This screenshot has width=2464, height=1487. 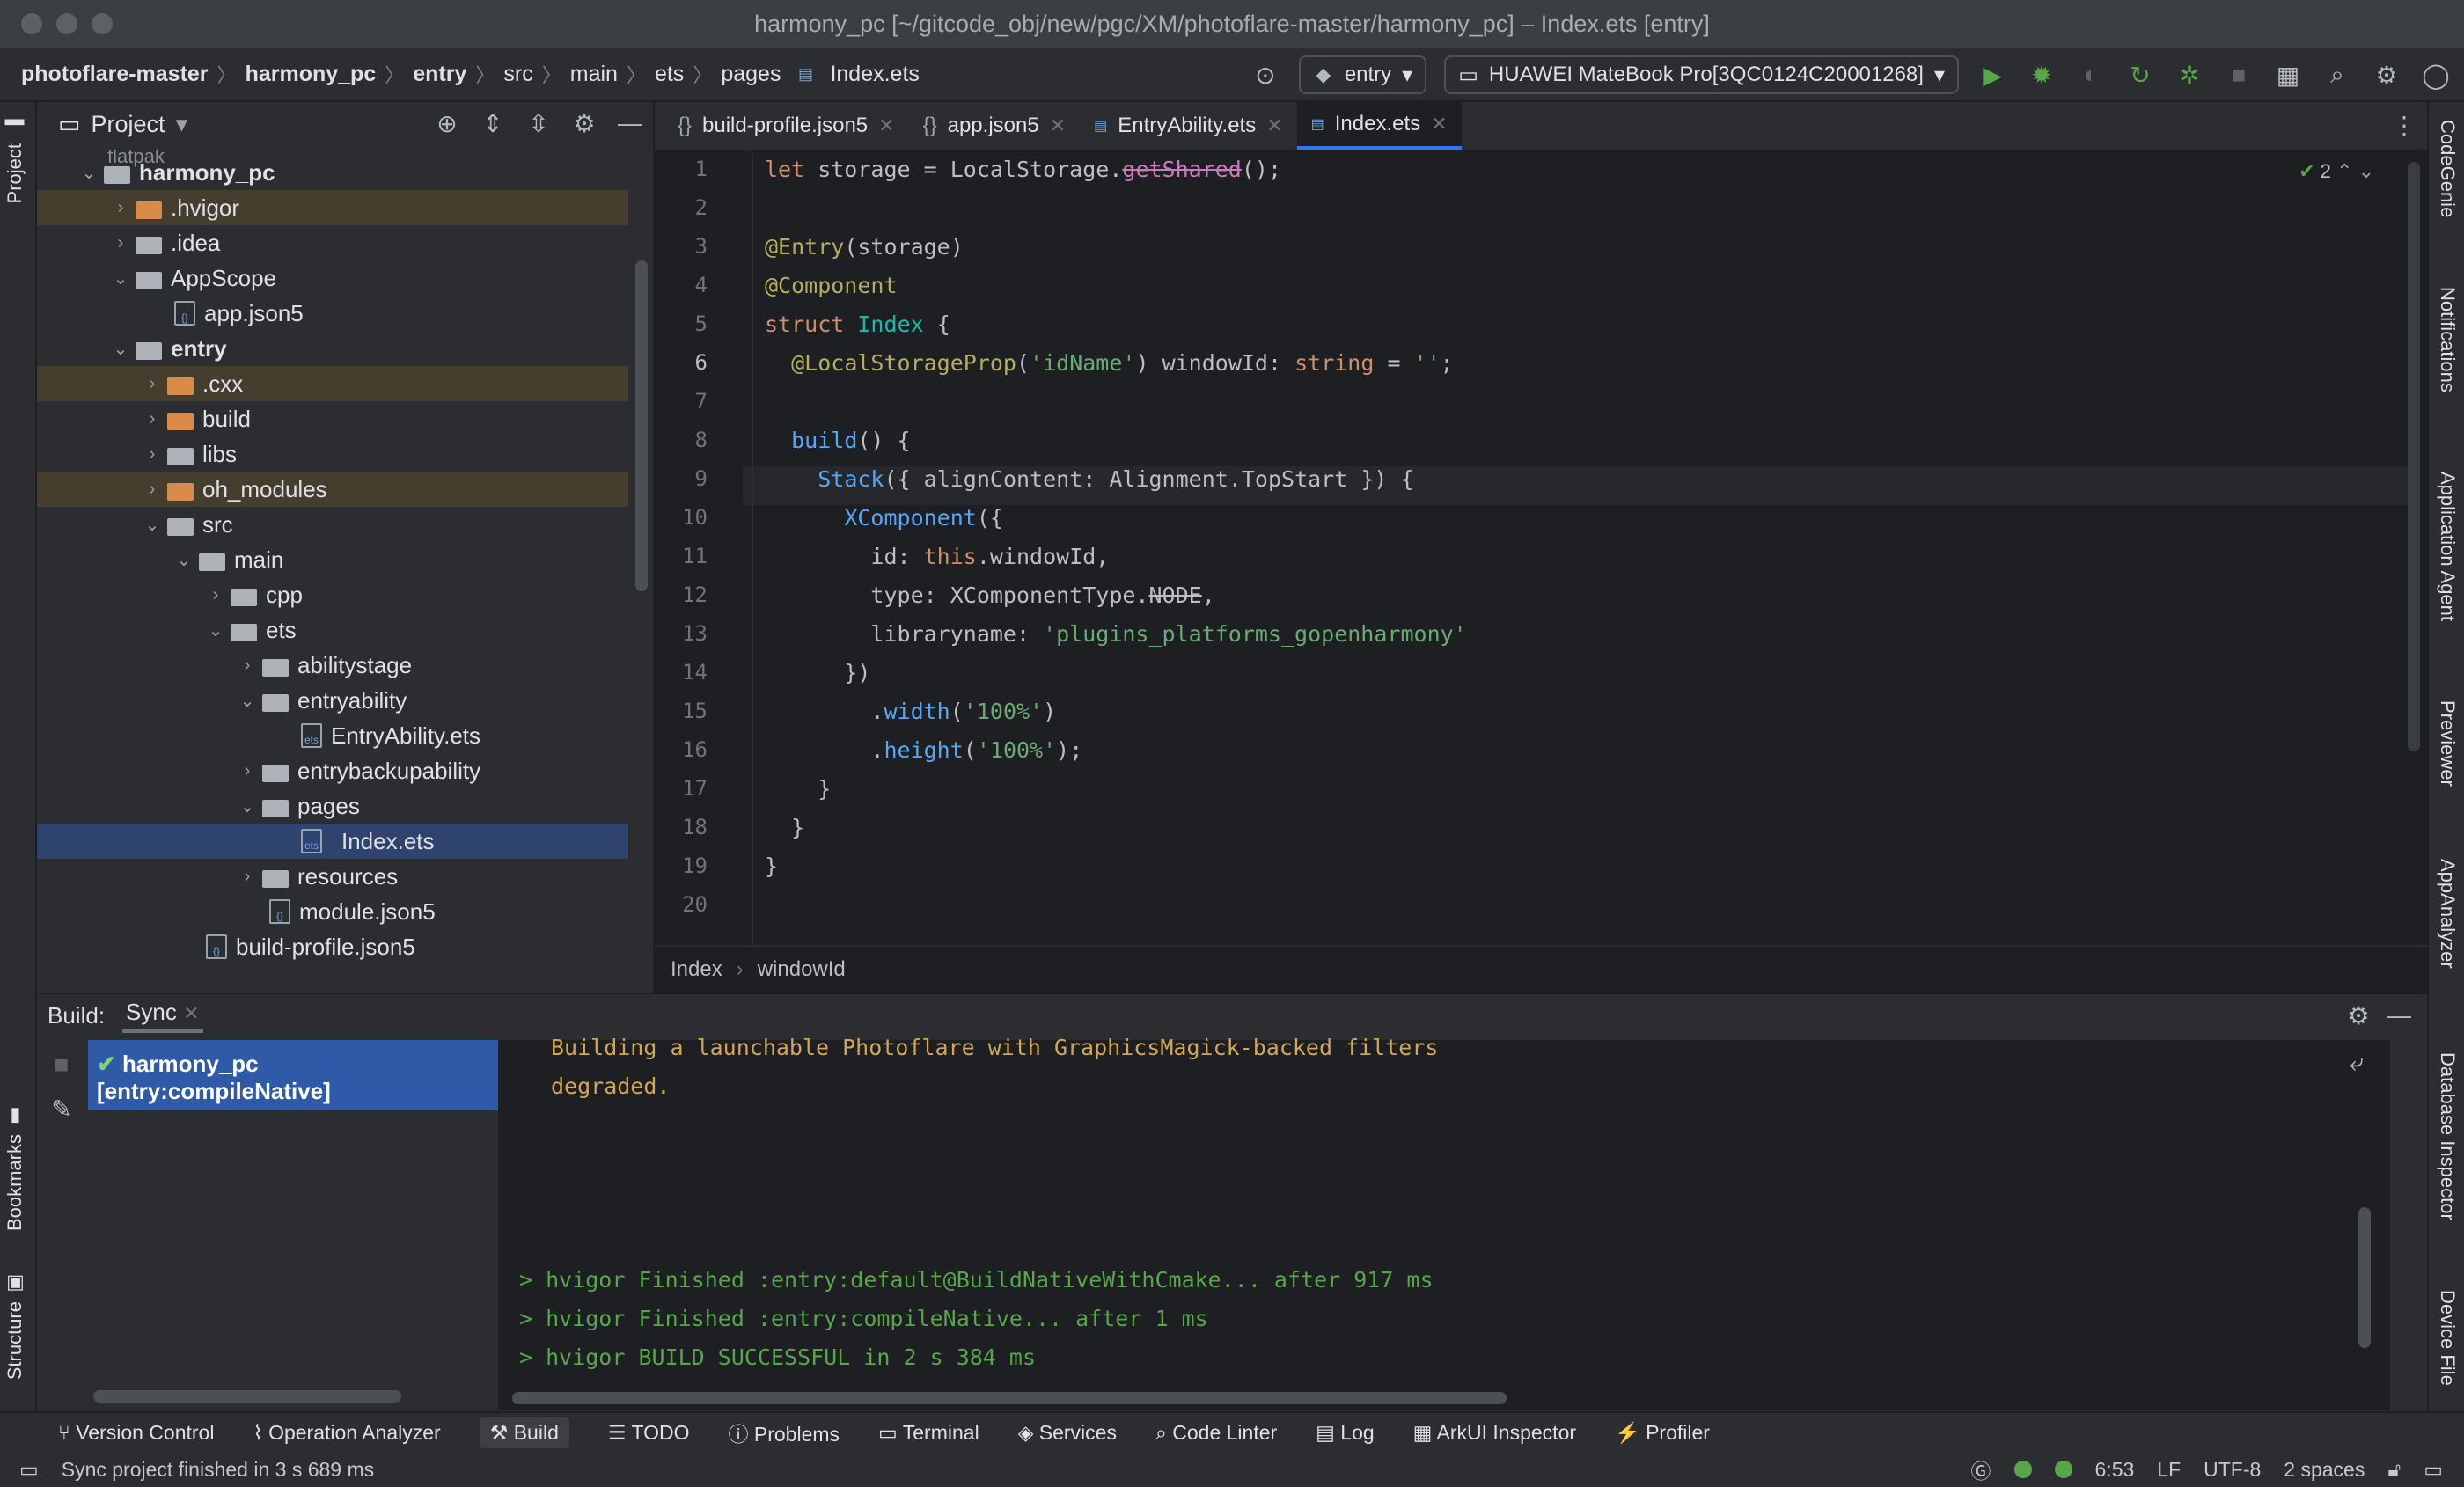 I want to click on build-task-item: ✔ harmony_pc [entry:compileNative], so click(x=293, y=1075).